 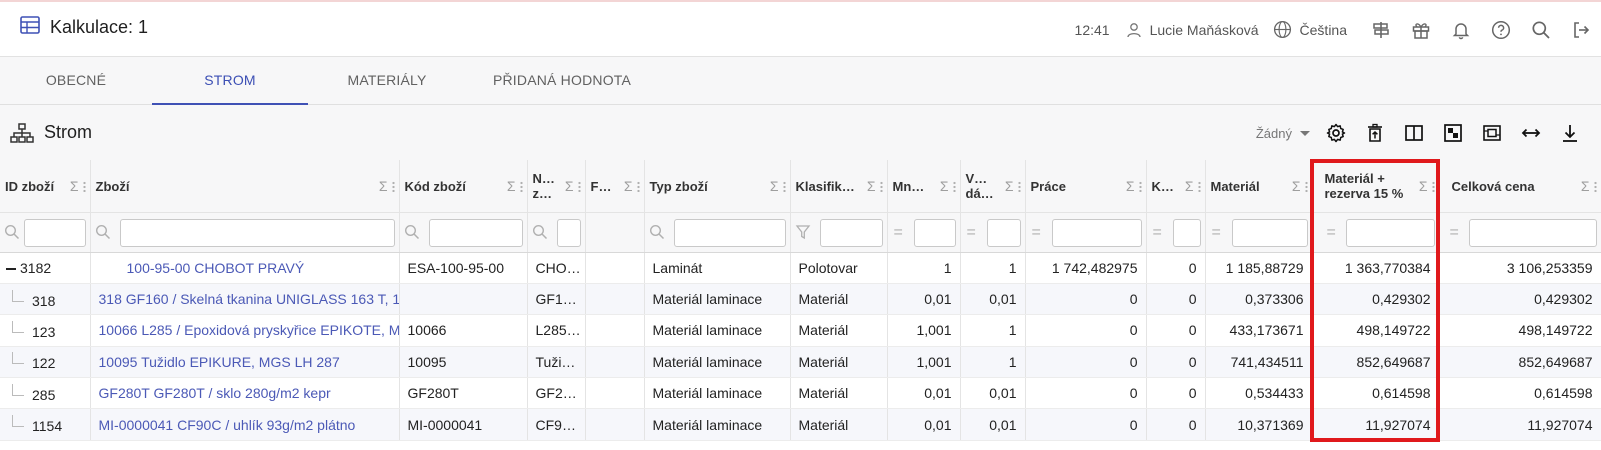 What do you see at coordinates (76, 81) in the screenshot?
I see `tab-obecne: OBECNÉ` at bounding box center [76, 81].